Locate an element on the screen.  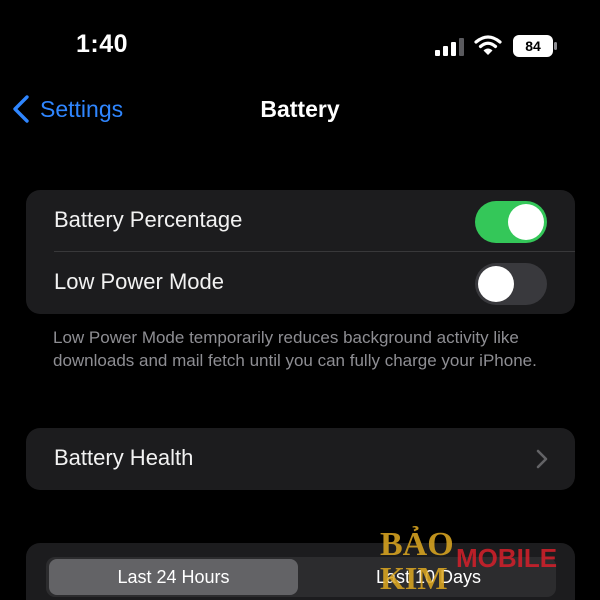
watermark-line-1: BẢO is located at coordinates (417, 544).